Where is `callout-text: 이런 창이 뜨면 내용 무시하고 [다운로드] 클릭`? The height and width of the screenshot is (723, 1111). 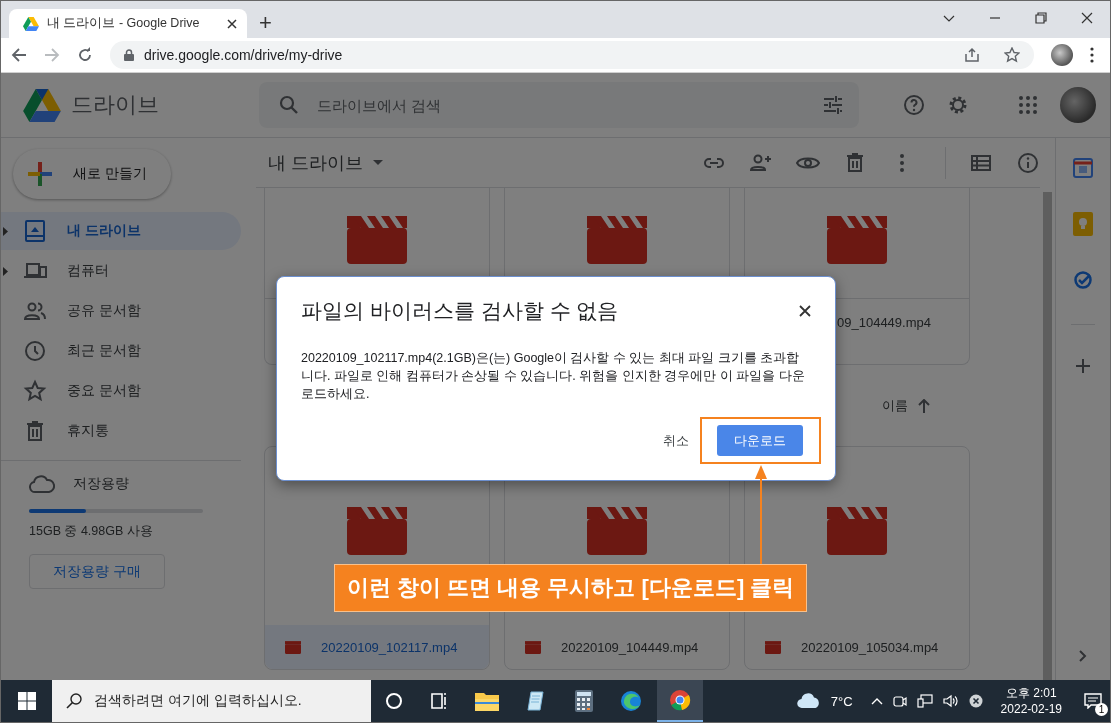 callout-text: 이런 창이 뜨면 내용 무시하고 [다운로드] 클릭 is located at coordinates (571, 588).